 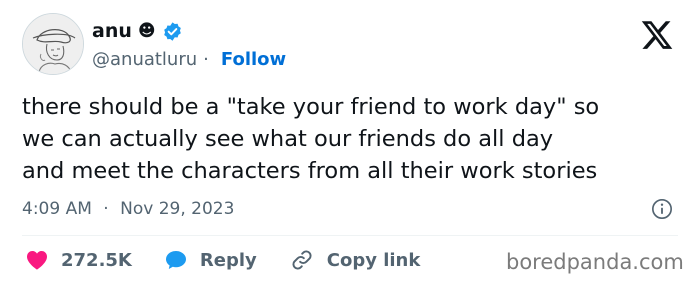 I want to click on reply-bubble-icon, so click(x=175, y=260).